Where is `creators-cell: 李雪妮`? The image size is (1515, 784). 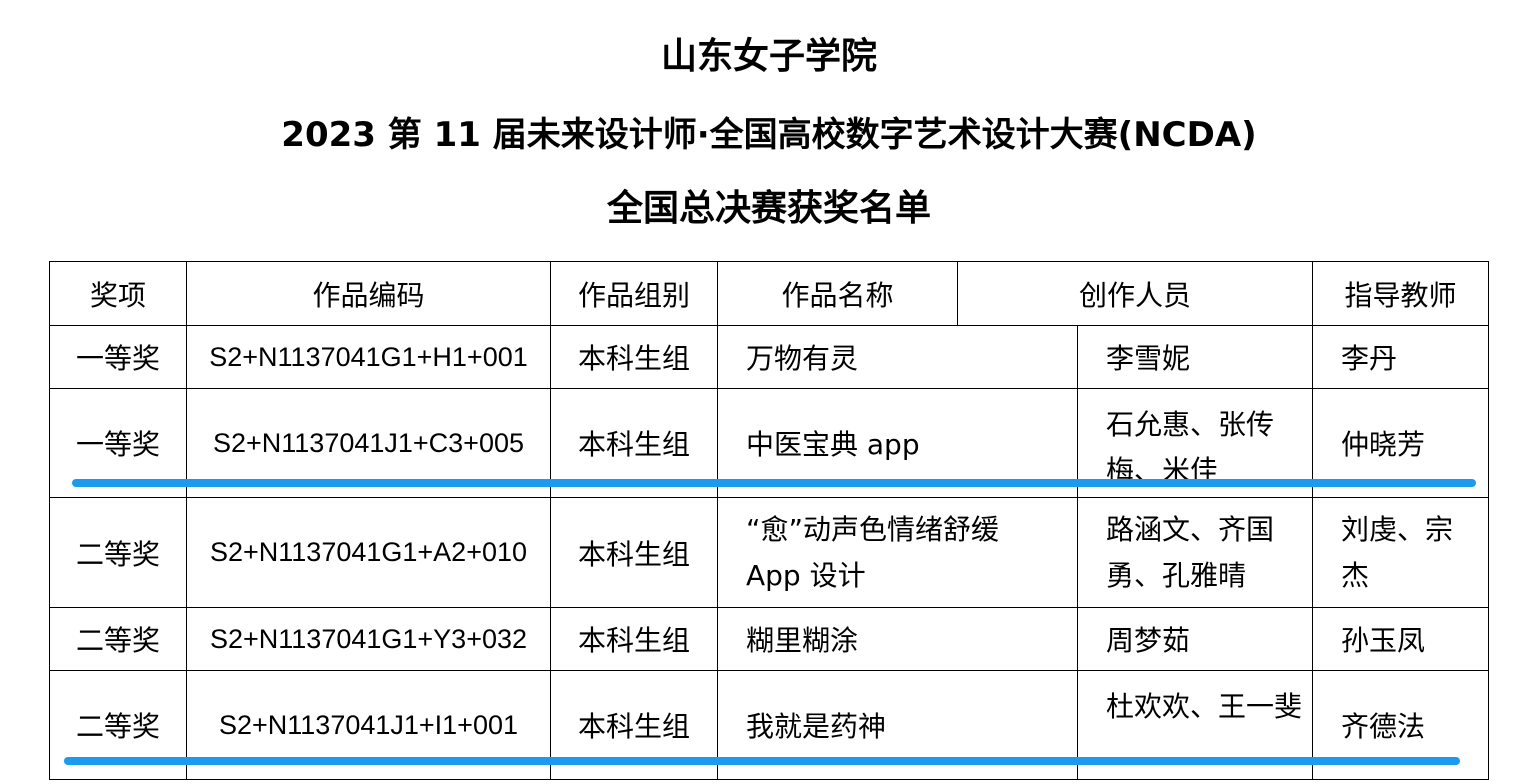
creators-cell: 李雪妮 is located at coordinates (1195, 357).